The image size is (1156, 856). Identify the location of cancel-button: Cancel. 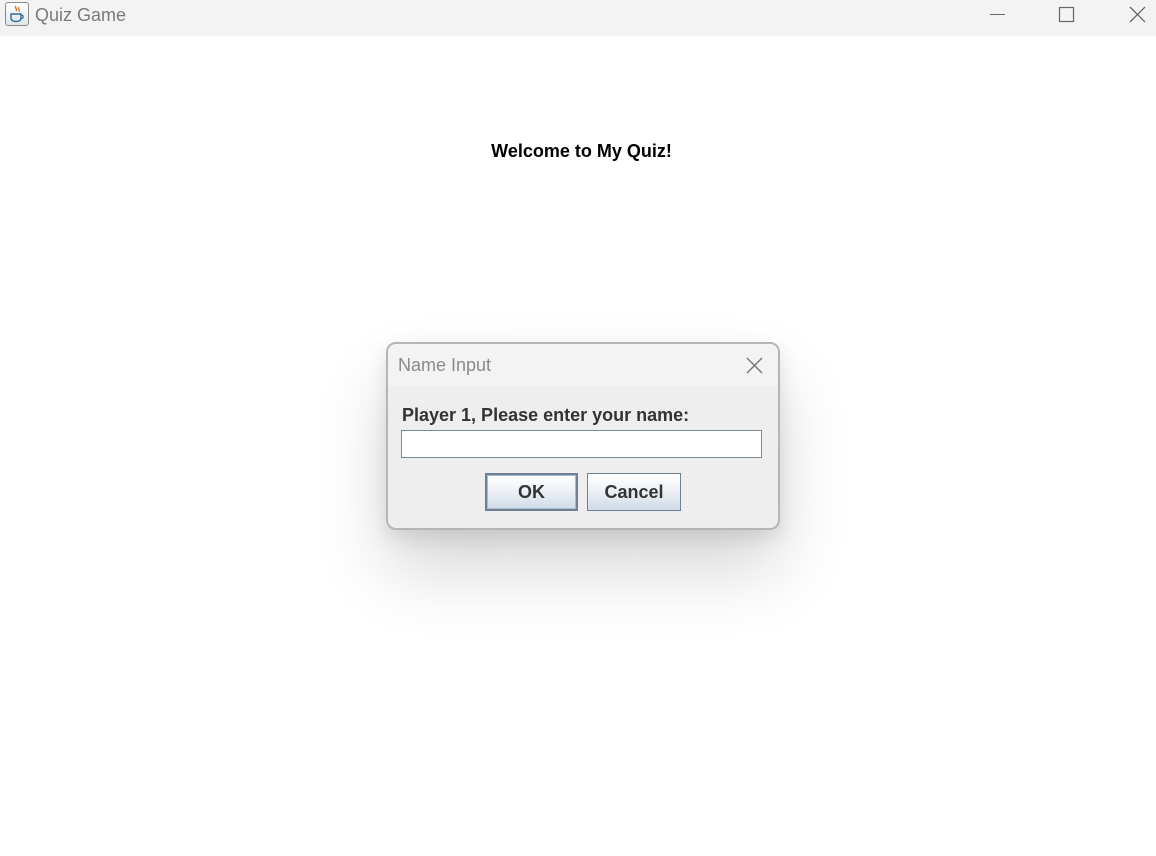
(634, 492).